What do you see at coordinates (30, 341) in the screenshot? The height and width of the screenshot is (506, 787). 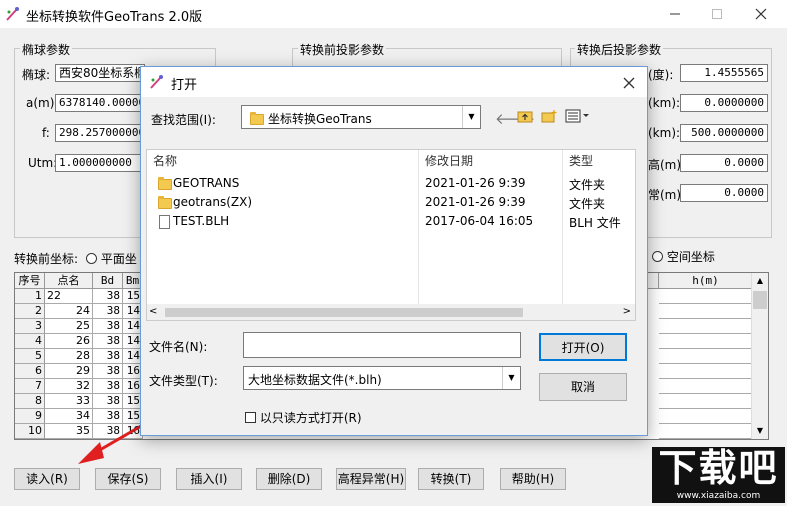 I see `grid-cell-index: 4` at bounding box center [30, 341].